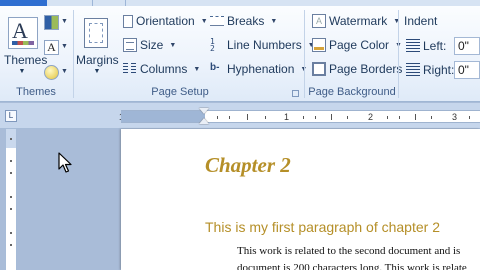  I want to click on orientation-icon, so click(128, 21).